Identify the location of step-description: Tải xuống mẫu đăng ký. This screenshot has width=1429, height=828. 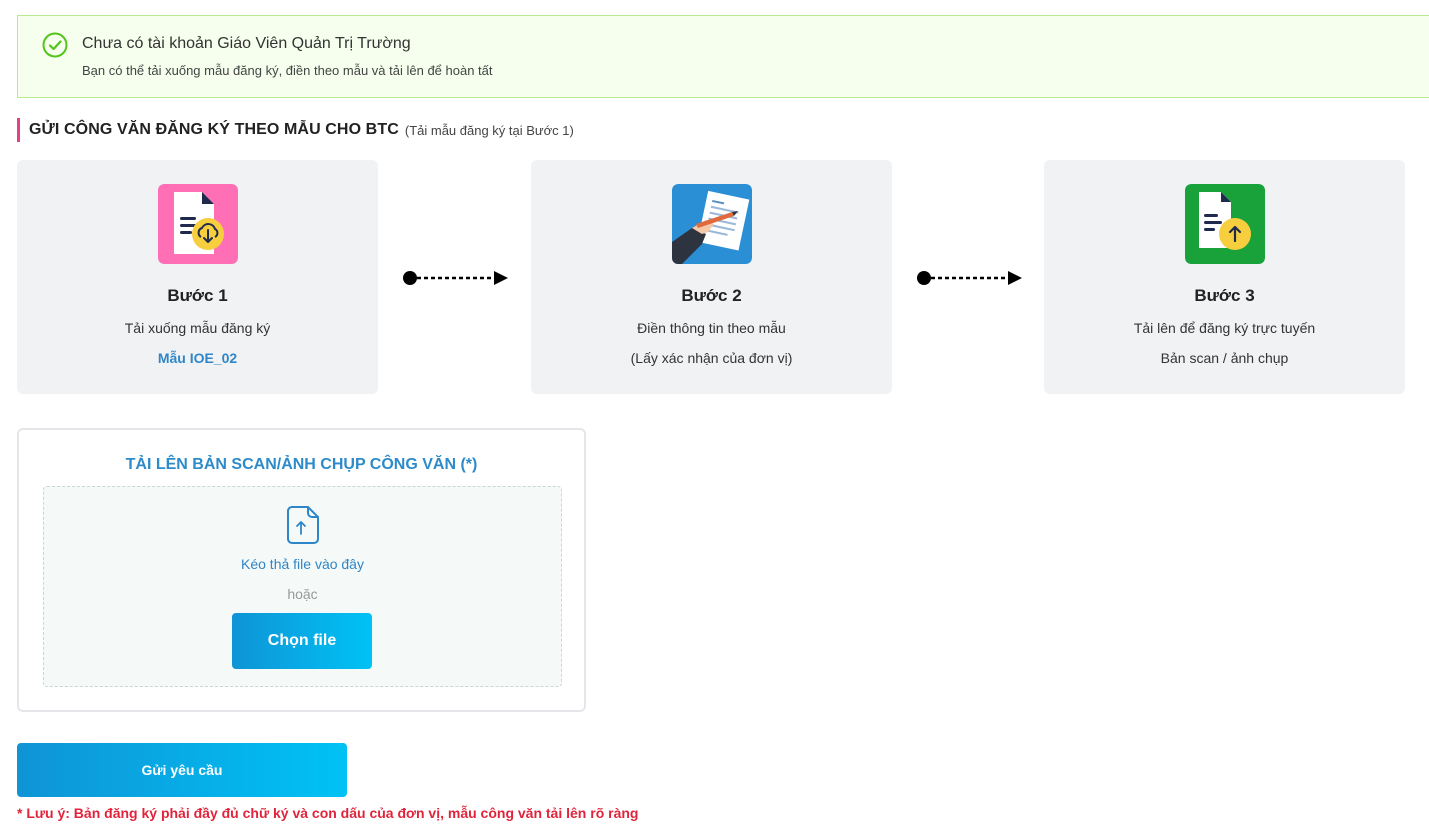
(197, 328).